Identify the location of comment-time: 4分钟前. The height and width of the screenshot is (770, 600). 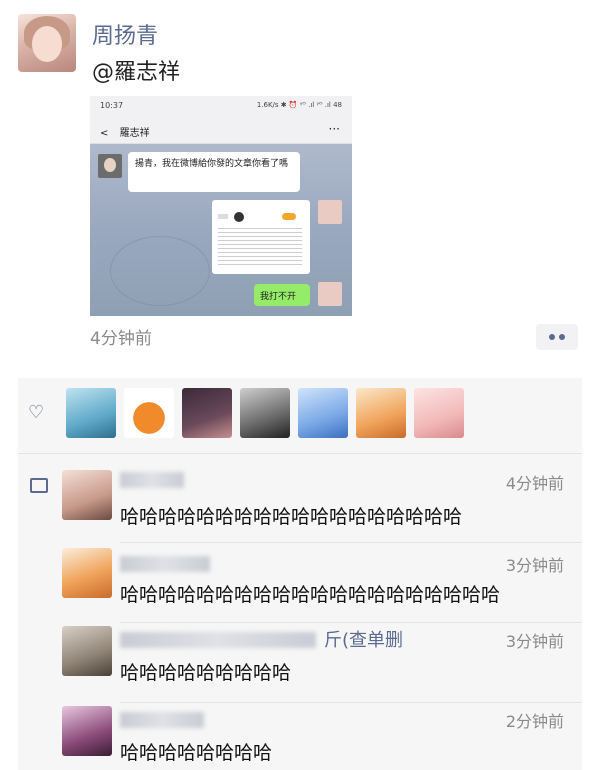
(534, 483).